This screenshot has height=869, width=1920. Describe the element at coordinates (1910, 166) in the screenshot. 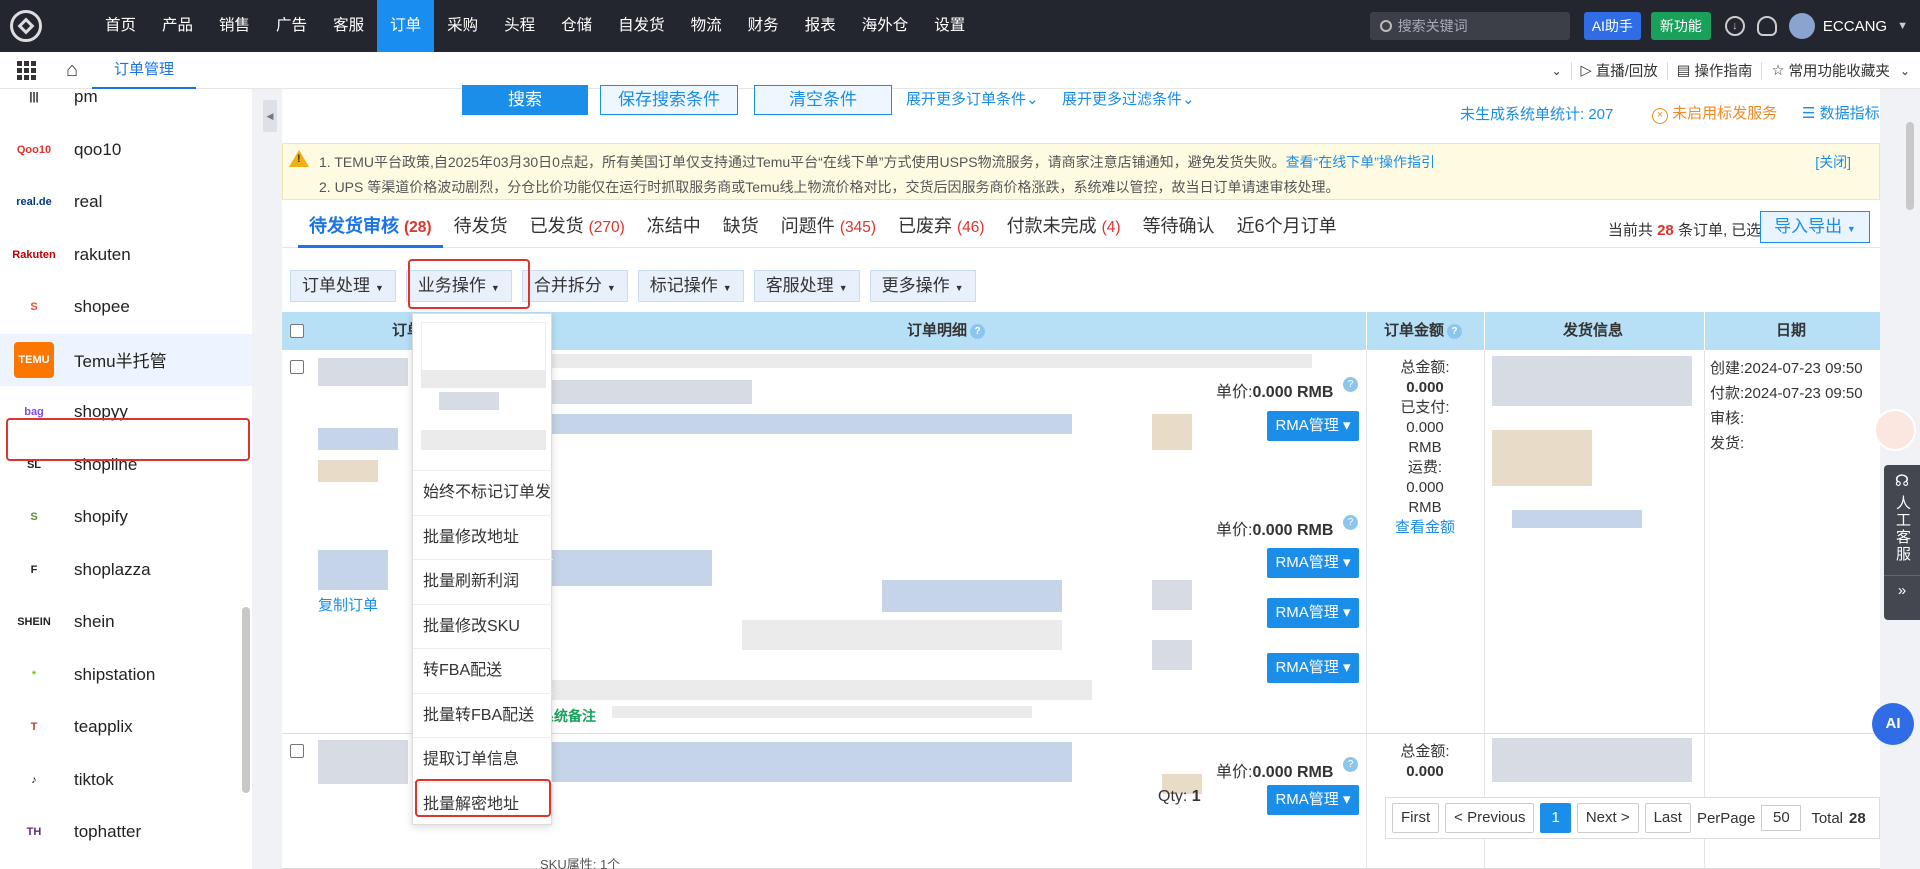

I see `page-scrollbar` at that location.